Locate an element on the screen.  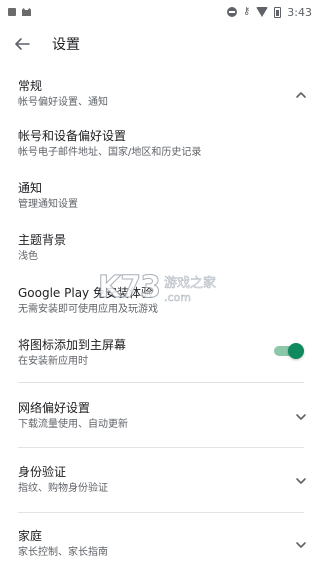
settings-item-account-device: 帐号和设备偏好设置 帐号电子邮件地址、国家/地区和历史记录 is located at coordinates (163, 144).